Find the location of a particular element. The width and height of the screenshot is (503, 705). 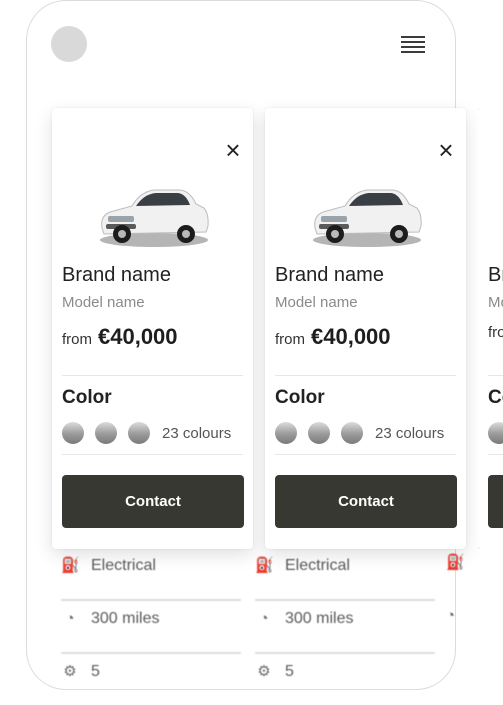

car-card-partial-clip: Br Mo fro Co is located at coordinates (490, 328).